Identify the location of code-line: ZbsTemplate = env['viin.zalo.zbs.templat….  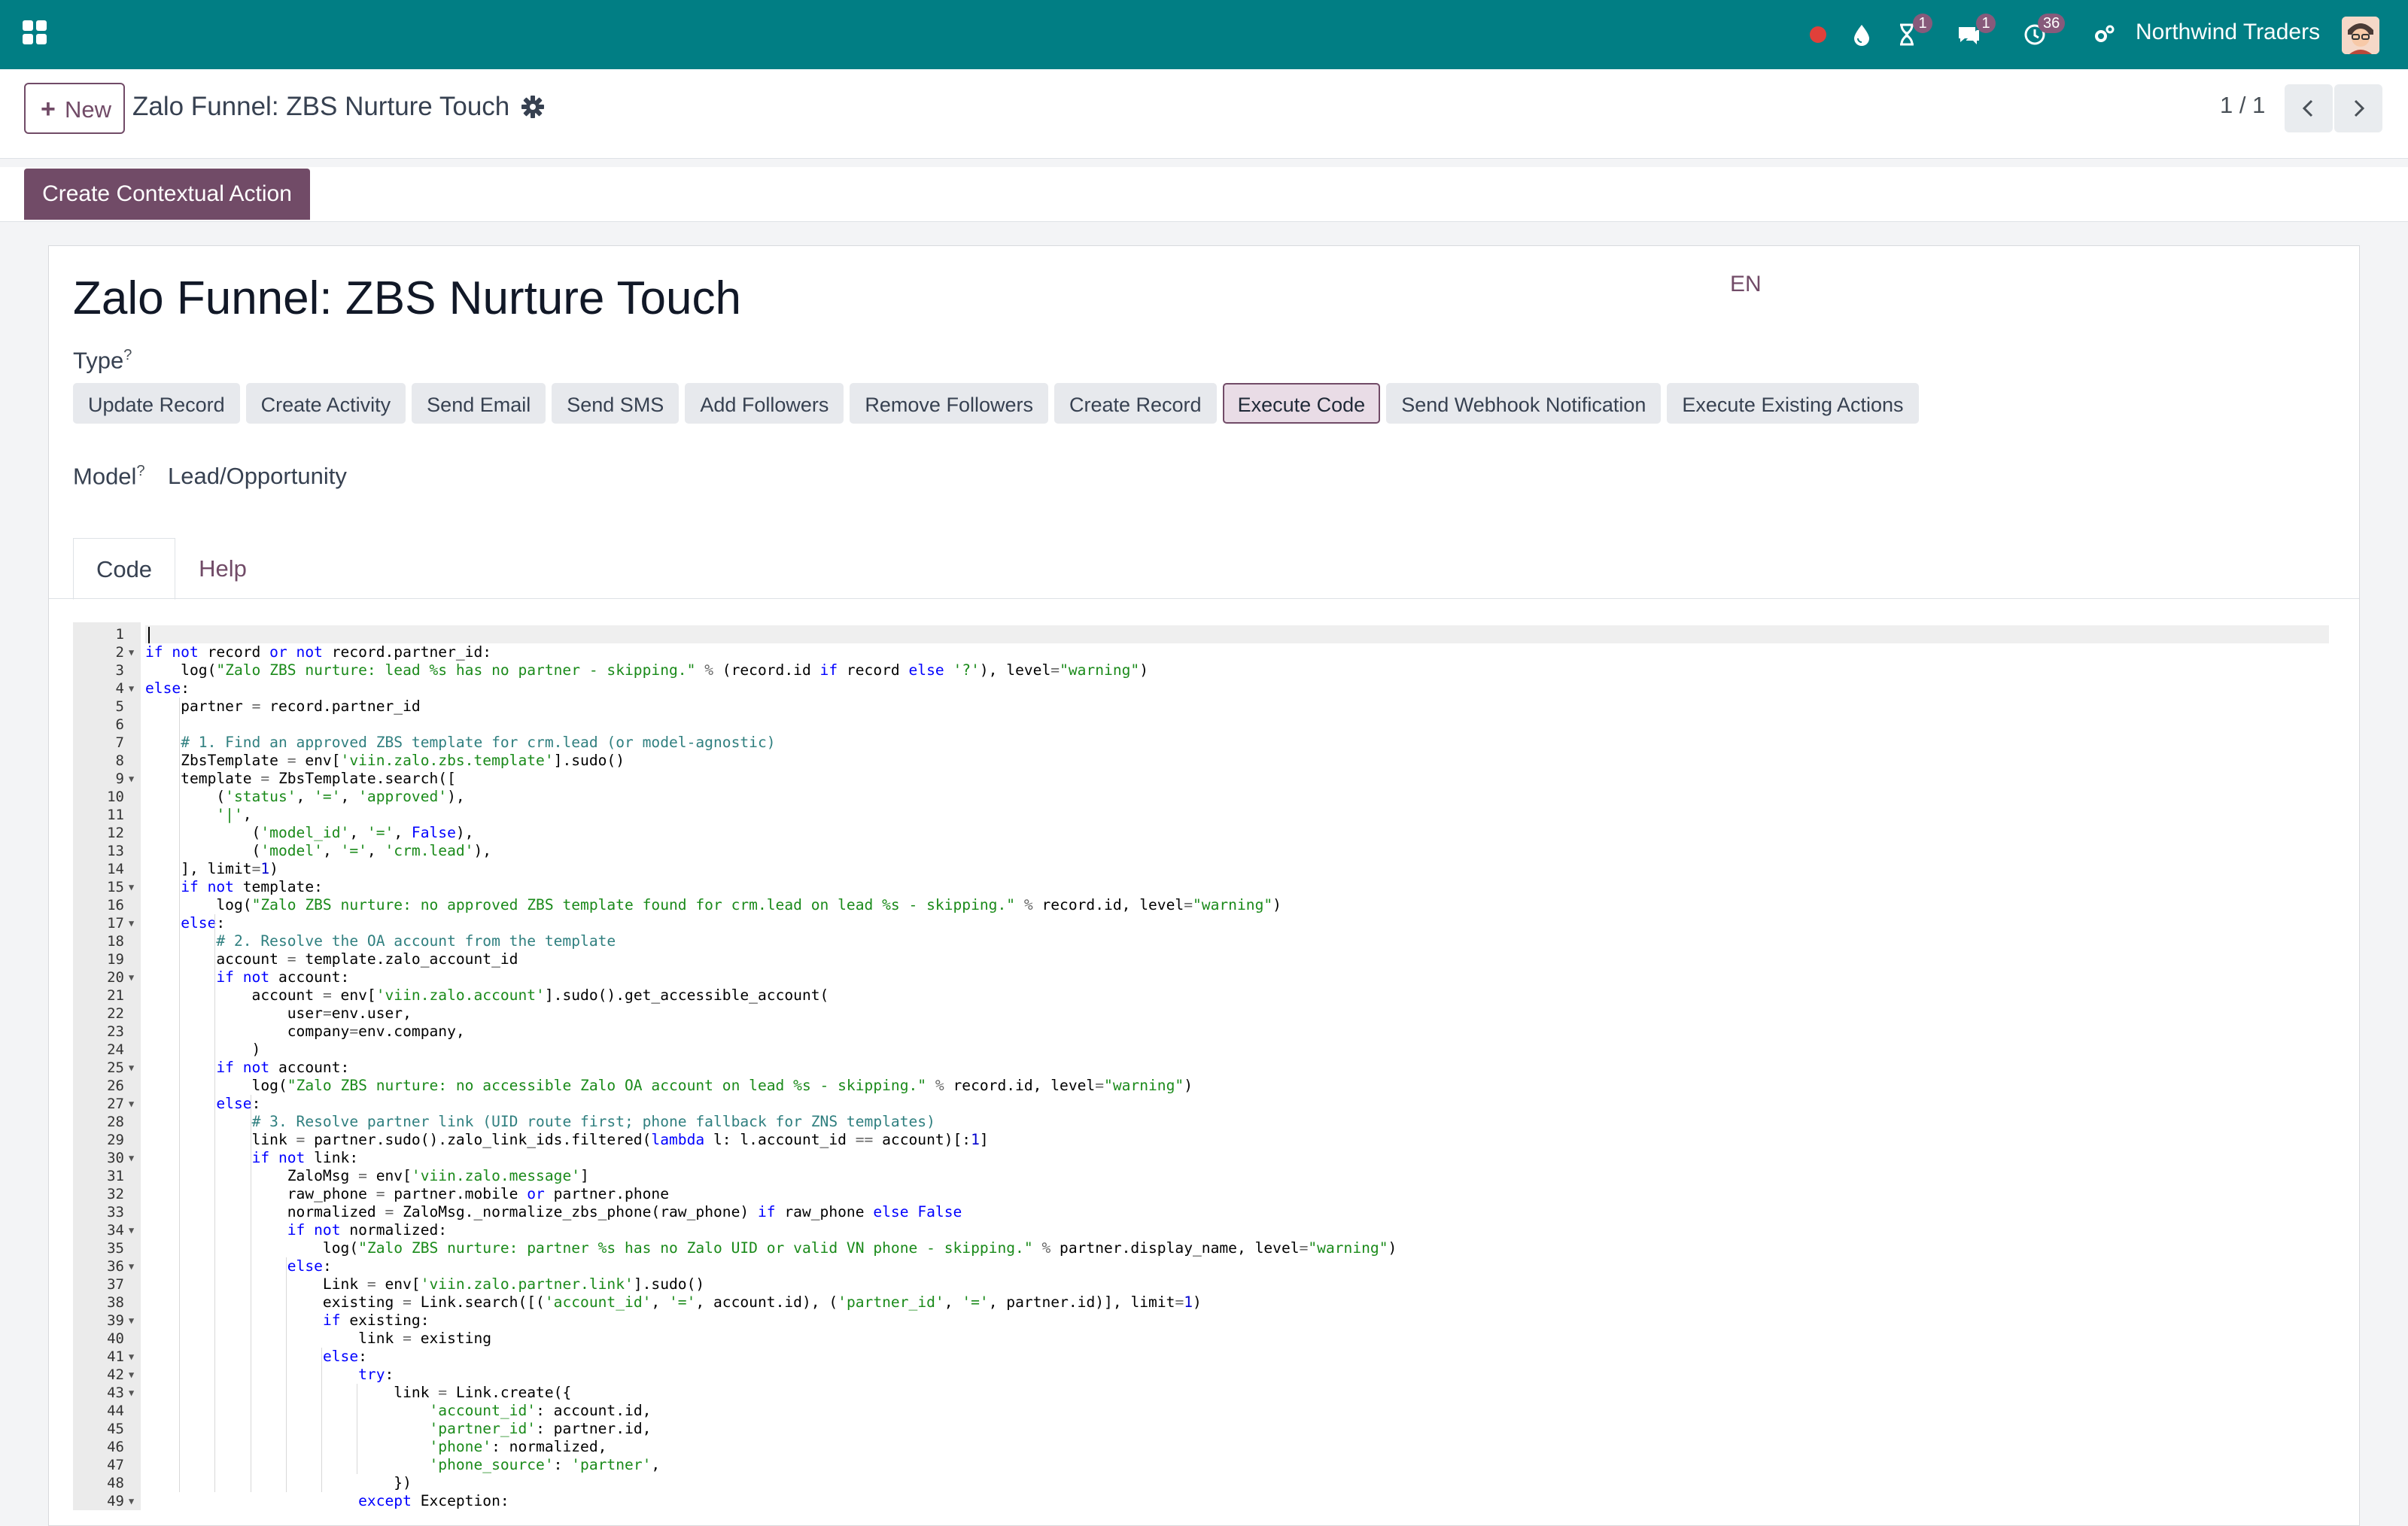
(385, 761).